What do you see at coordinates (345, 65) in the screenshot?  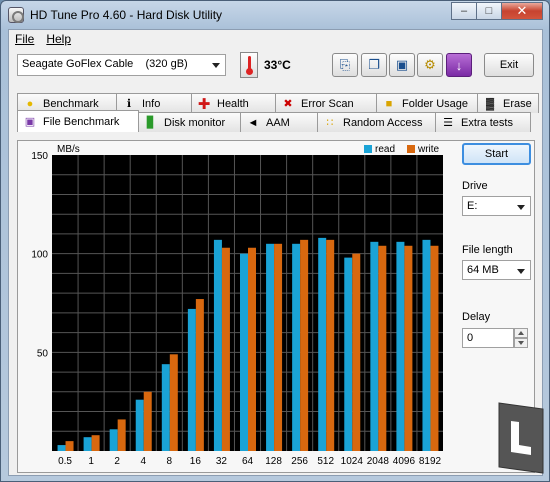 I see `copy-text-button: ⎘` at bounding box center [345, 65].